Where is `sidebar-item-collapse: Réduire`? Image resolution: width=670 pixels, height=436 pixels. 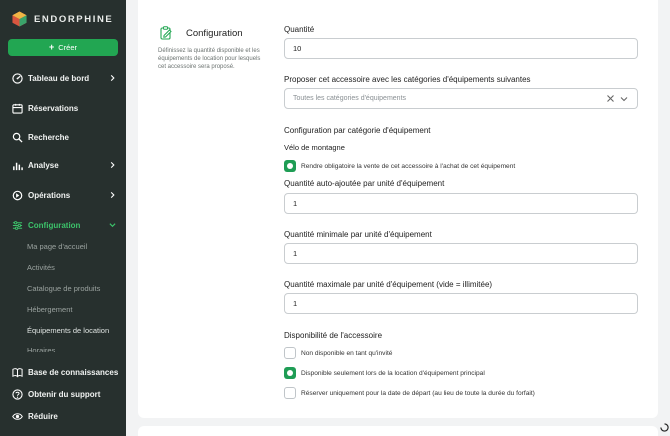 sidebar-item-collapse: Réduire is located at coordinates (66, 416).